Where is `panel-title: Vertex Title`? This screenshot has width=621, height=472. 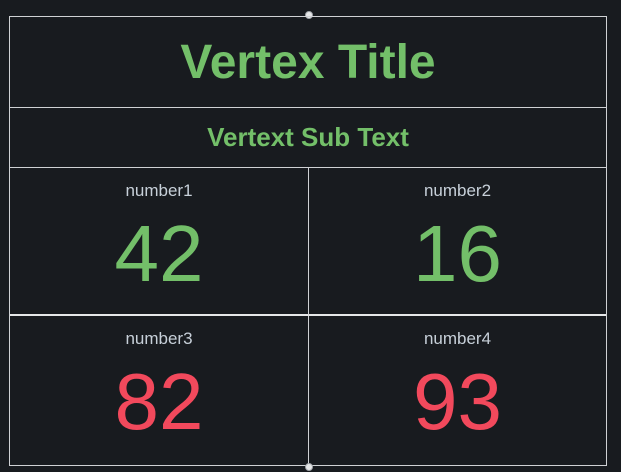 panel-title: Vertex Title is located at coordinates (308, 62).